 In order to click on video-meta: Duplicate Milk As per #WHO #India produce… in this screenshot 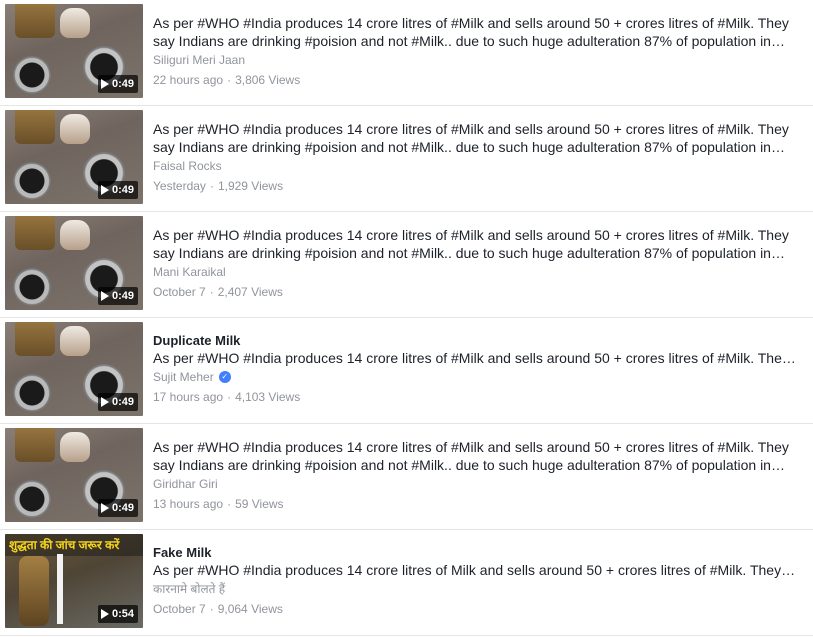, I will do `click(475, 368)`.